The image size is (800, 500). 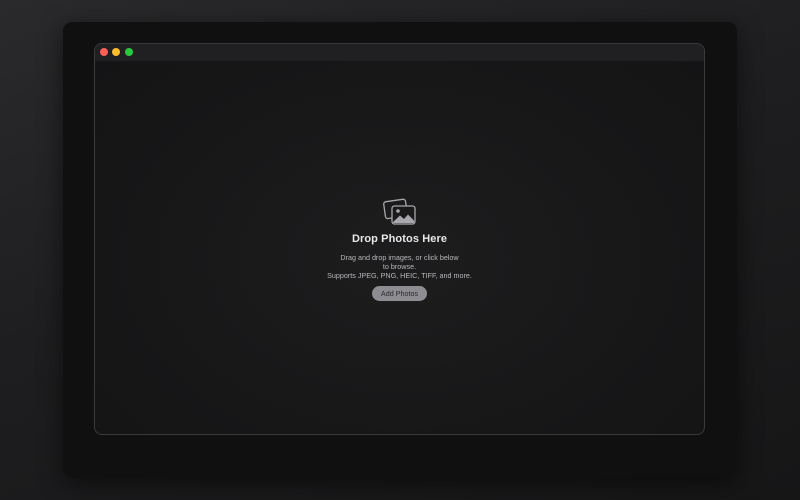 I want to click on photos-icon, so click(x=399, y=211).